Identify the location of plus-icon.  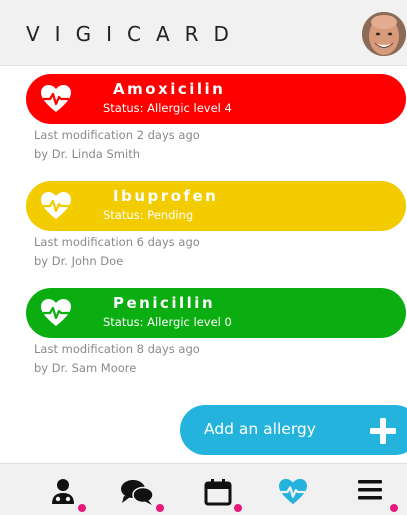
(383, 431).